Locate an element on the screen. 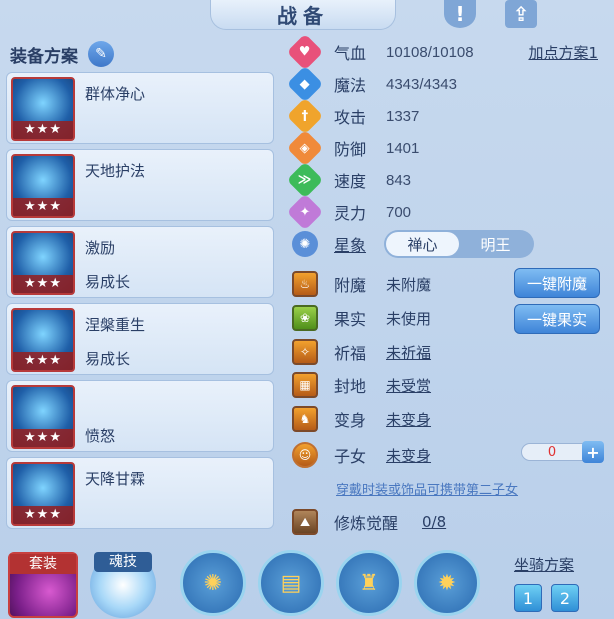 Image resolution: width=614 pixels, height=619 pixels. plan-card-2: ★★★ 天地护法 is located at coordinates (140, 185).